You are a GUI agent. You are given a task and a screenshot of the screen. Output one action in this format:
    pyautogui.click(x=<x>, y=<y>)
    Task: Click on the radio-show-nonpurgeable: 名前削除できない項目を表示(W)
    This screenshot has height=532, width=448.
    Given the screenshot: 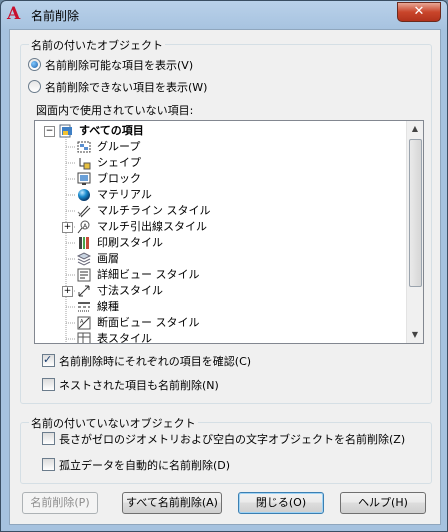 What is the action you would take?
    pyautogui.click(x=117, y=88)
    